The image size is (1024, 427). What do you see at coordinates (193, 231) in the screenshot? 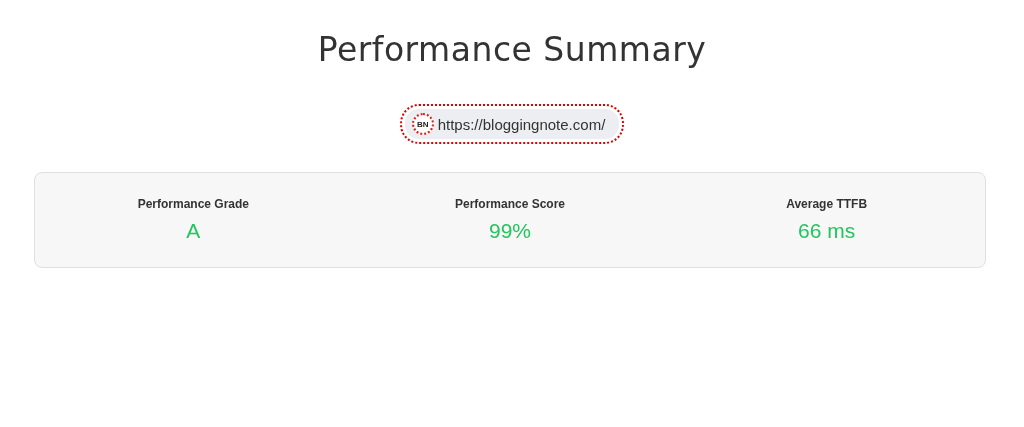
I see `metric-value: A` at bounding box center [193, 231].